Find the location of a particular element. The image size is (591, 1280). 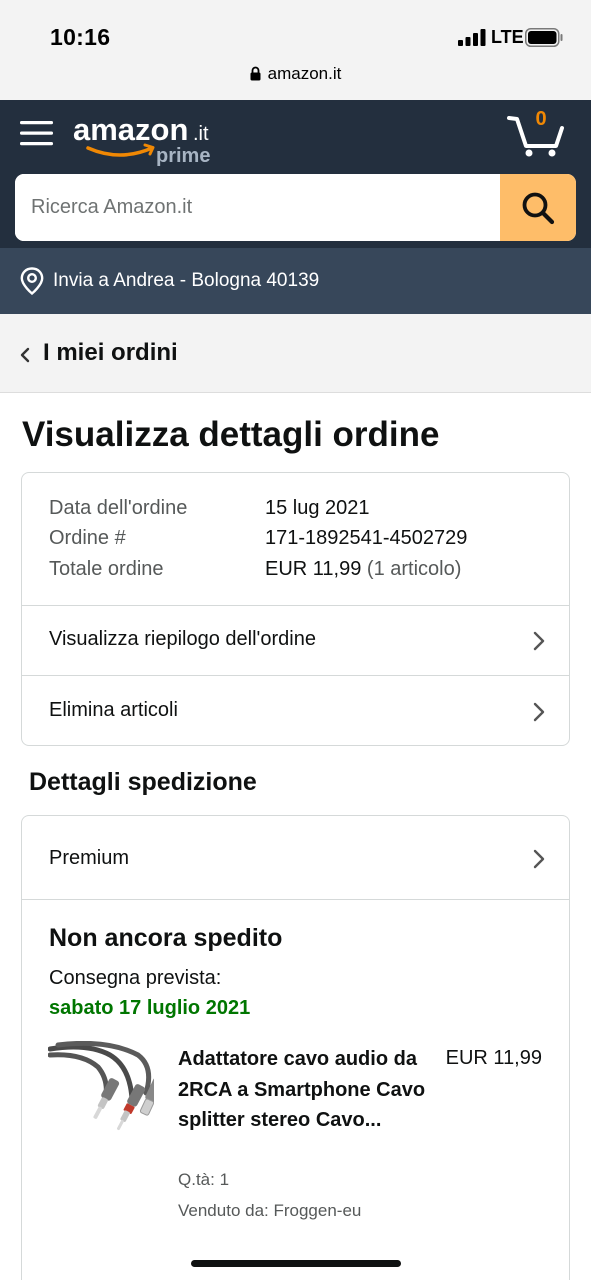

battery-icon is located at coordinates (544, 37).